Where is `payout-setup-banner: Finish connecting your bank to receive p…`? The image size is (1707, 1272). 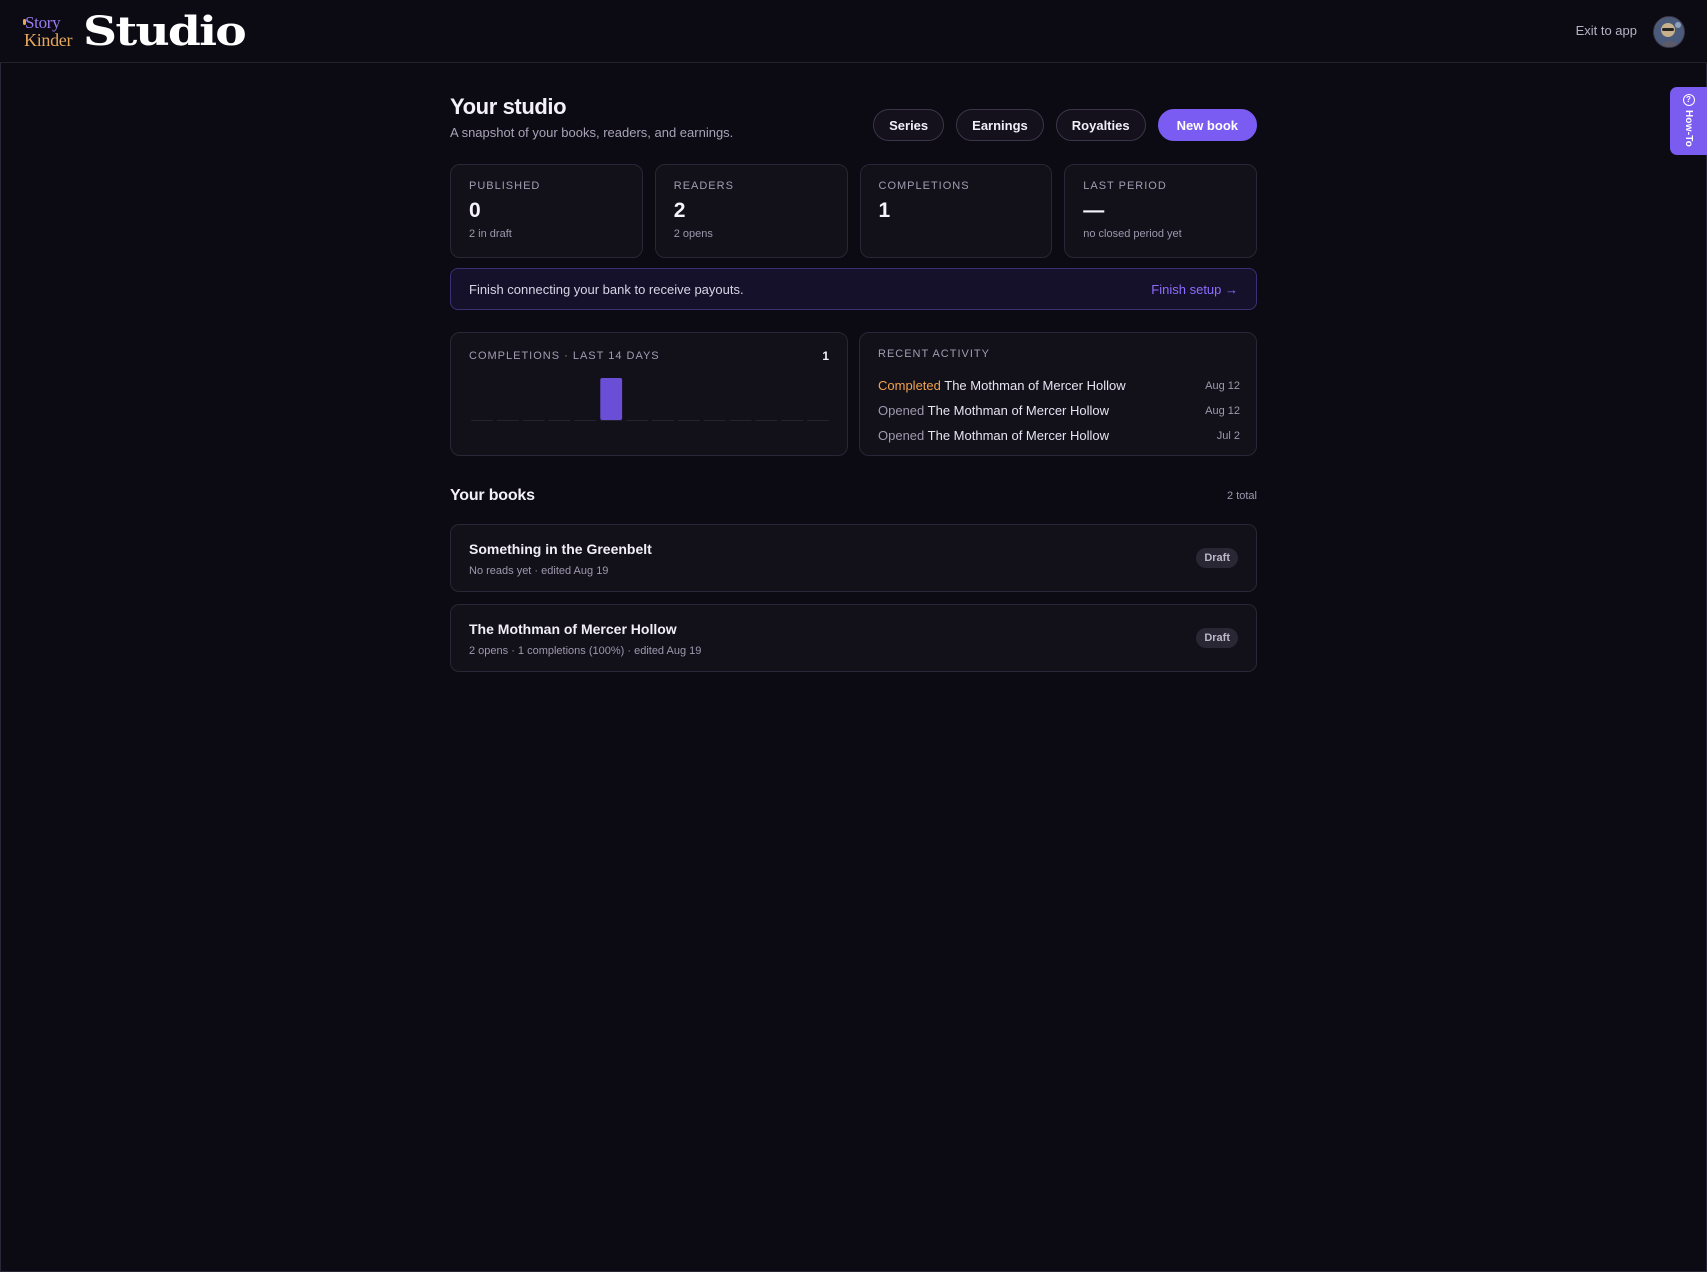
payout-setup-banner: Finish connecting your bank to receive p… is located at coordinates (853, 289).